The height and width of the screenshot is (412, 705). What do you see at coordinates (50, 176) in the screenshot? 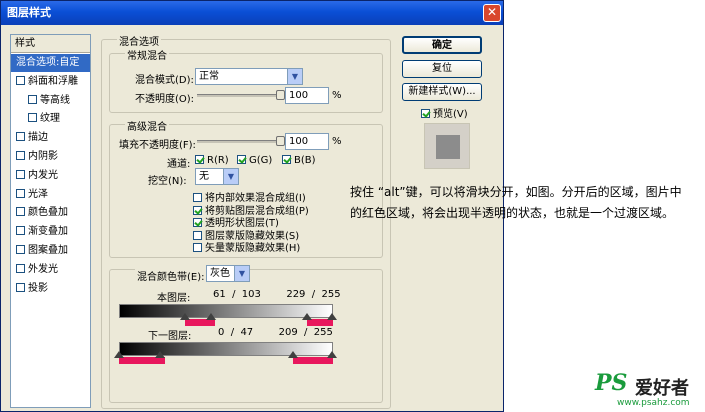
I see `style-list-item: 内发光` at bounding box center [50, 176].